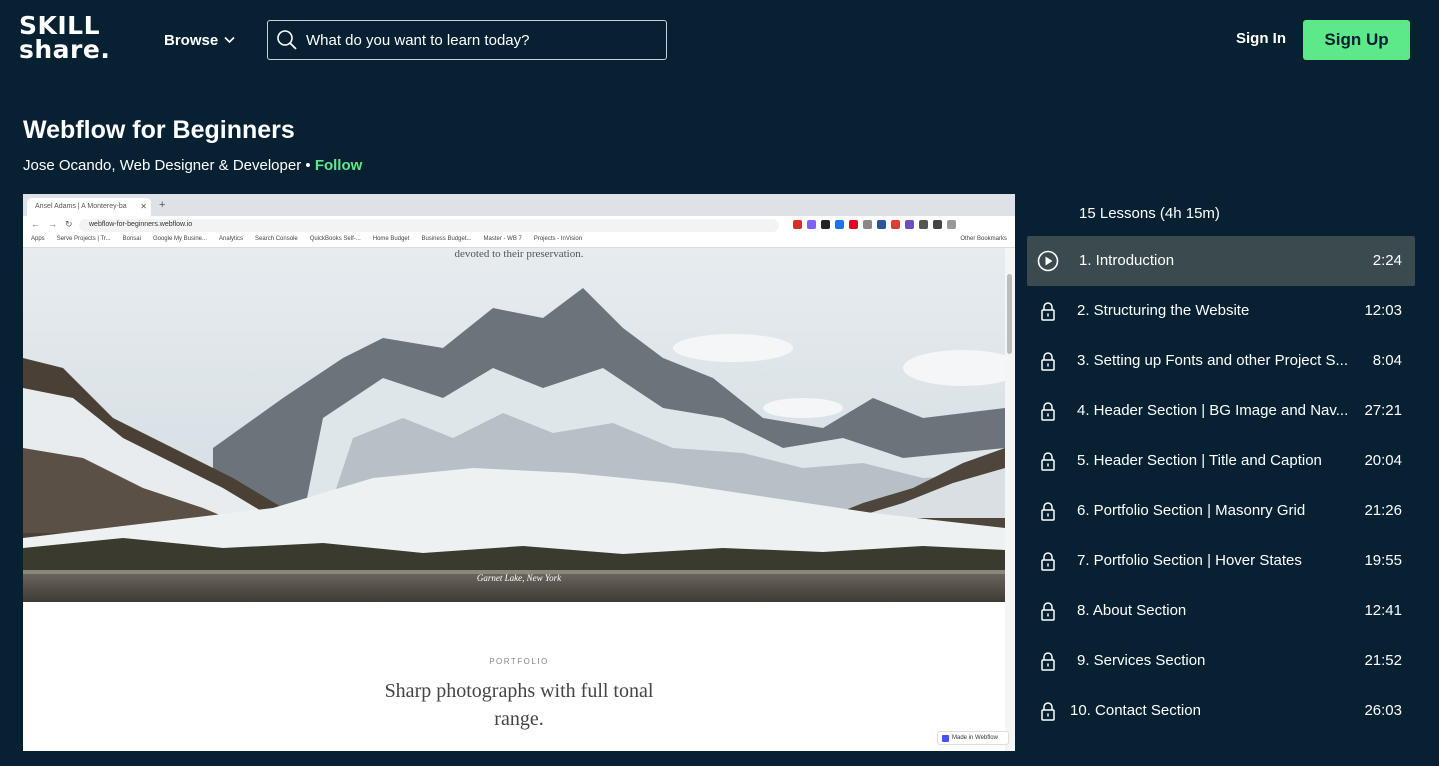 This screenshot has height=766, width=1439. I want to click on lesson-duration: 8:04, so click(1387, 360).